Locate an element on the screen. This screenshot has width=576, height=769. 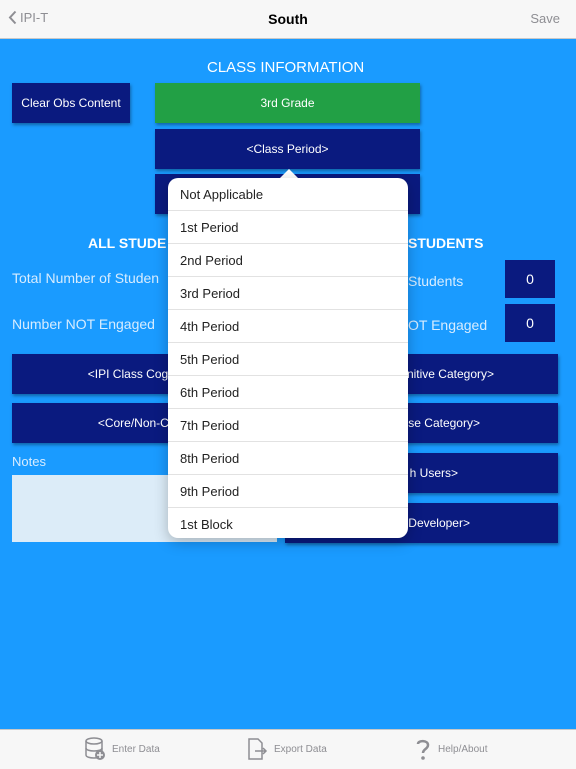
total-students-label-right: Students is located at coordinates (436, 281).